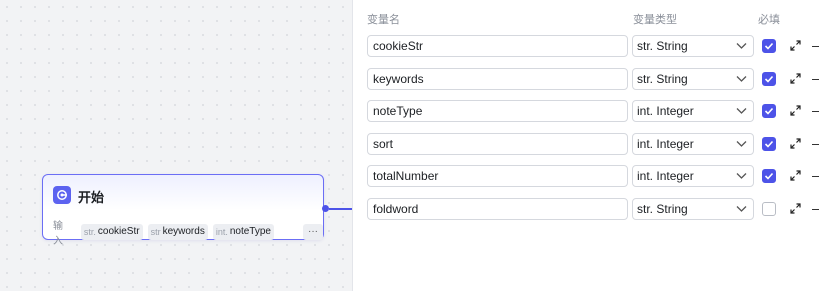  I want to click on chip-type: str, so click(155, 232).